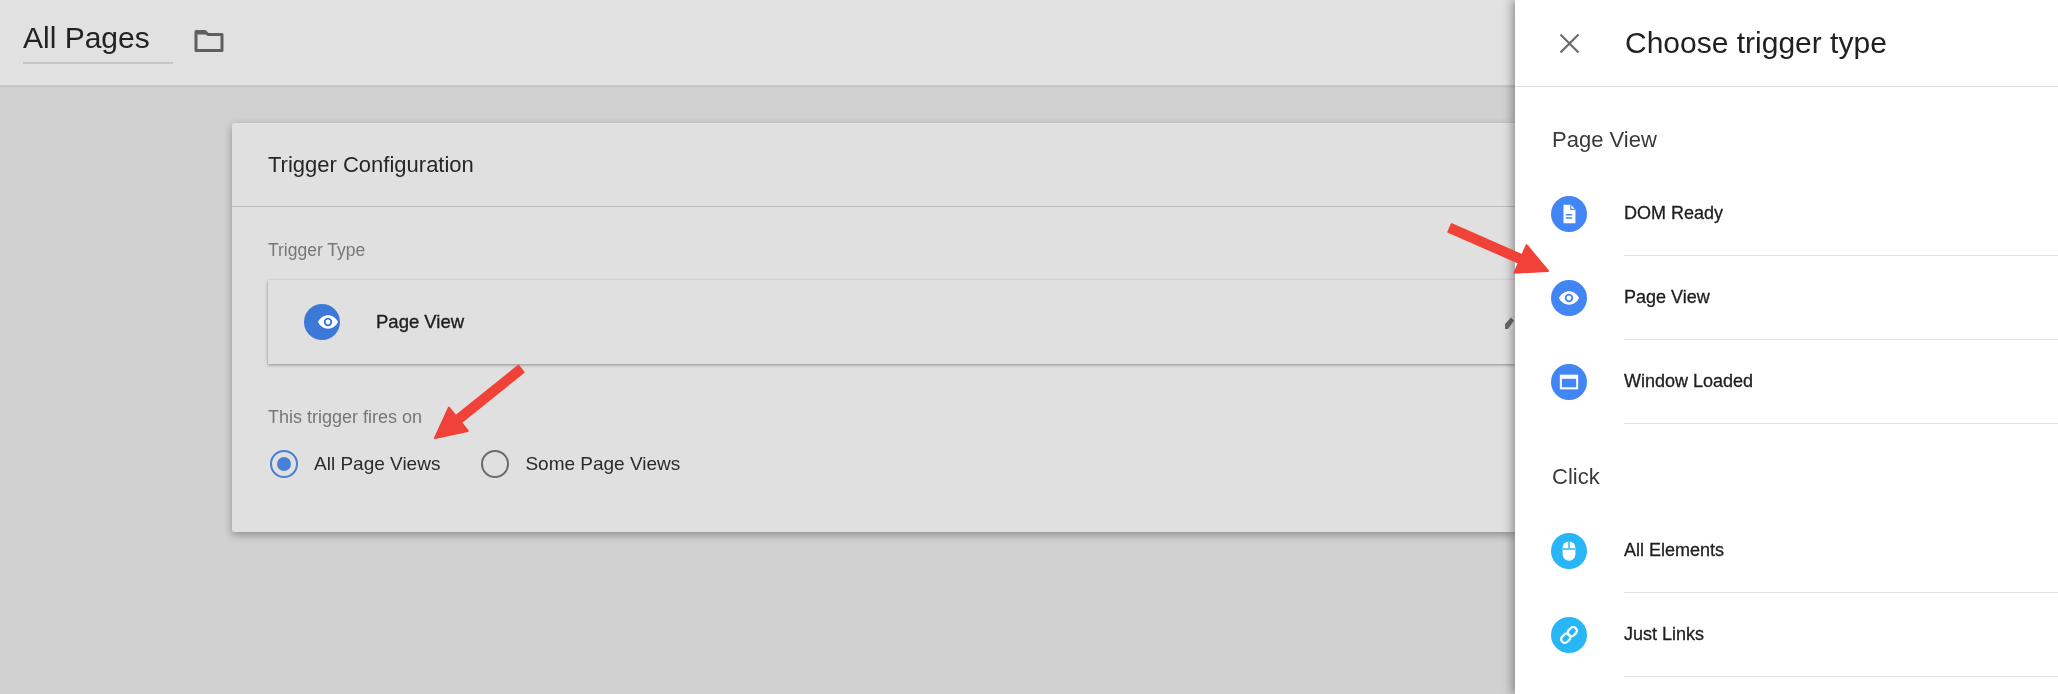 Image resolution: width=2058 pixels, height=694 pixels. I want to click on eye-icon, so click(322, 322).